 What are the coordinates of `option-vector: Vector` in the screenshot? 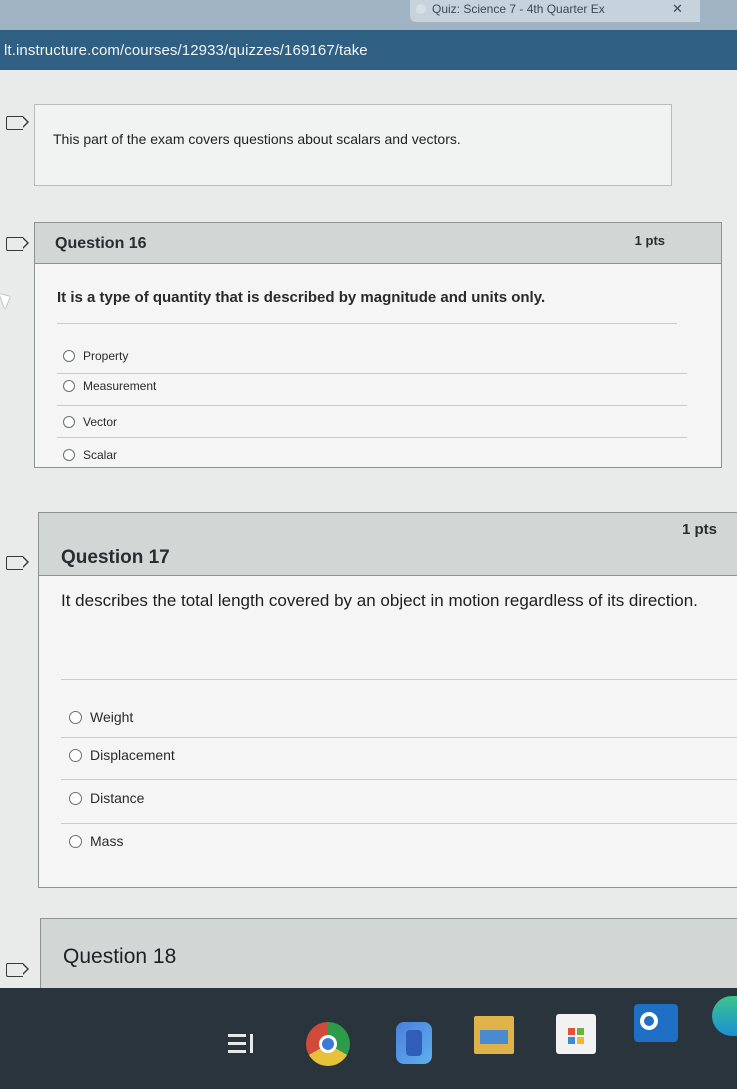 It's located at (90, 422).